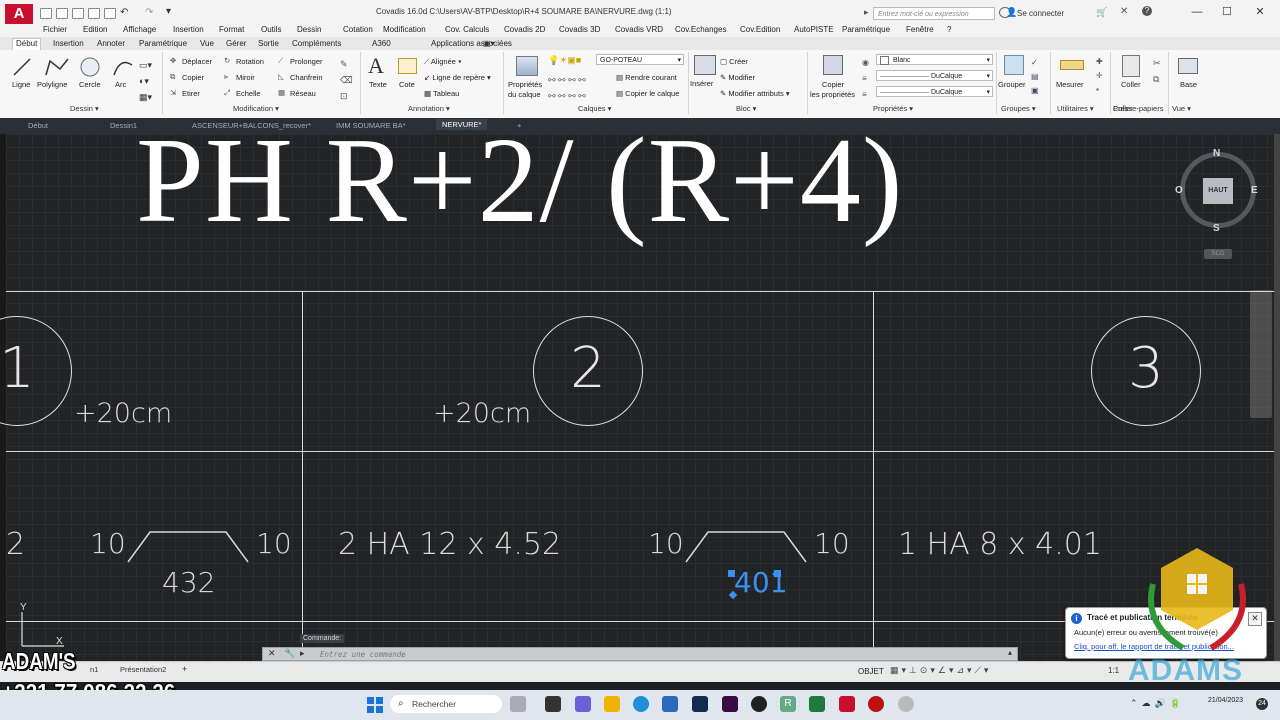  Describe the element at coordinates (316, 43) in the screenshot. I see `ribbon-tab-7: Compléments` at that location.